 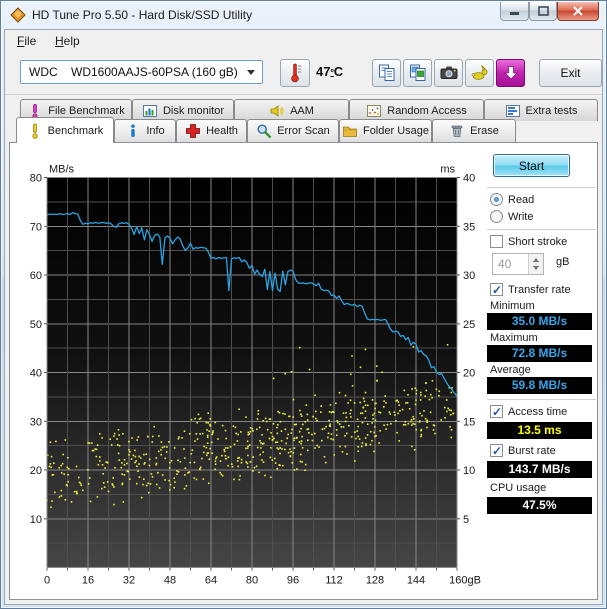 What do you see at coordinates (570, 73) in the screenshot?
I see `exit-button: Exit` at bounding box center [570, 73].